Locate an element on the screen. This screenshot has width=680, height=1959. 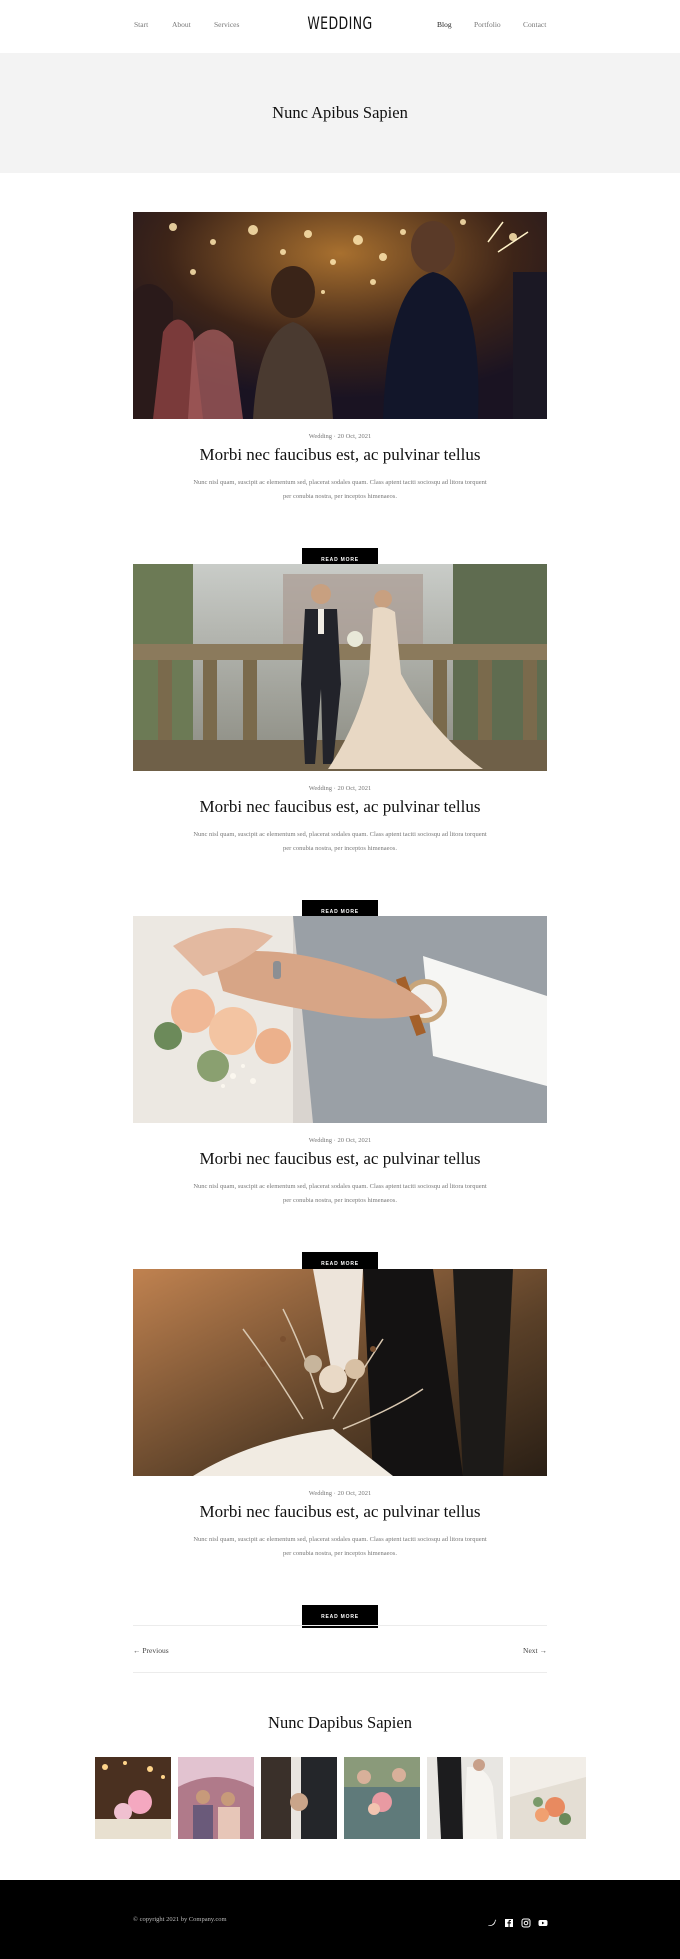
youtube-icon is located at coordinates (543, 1919).